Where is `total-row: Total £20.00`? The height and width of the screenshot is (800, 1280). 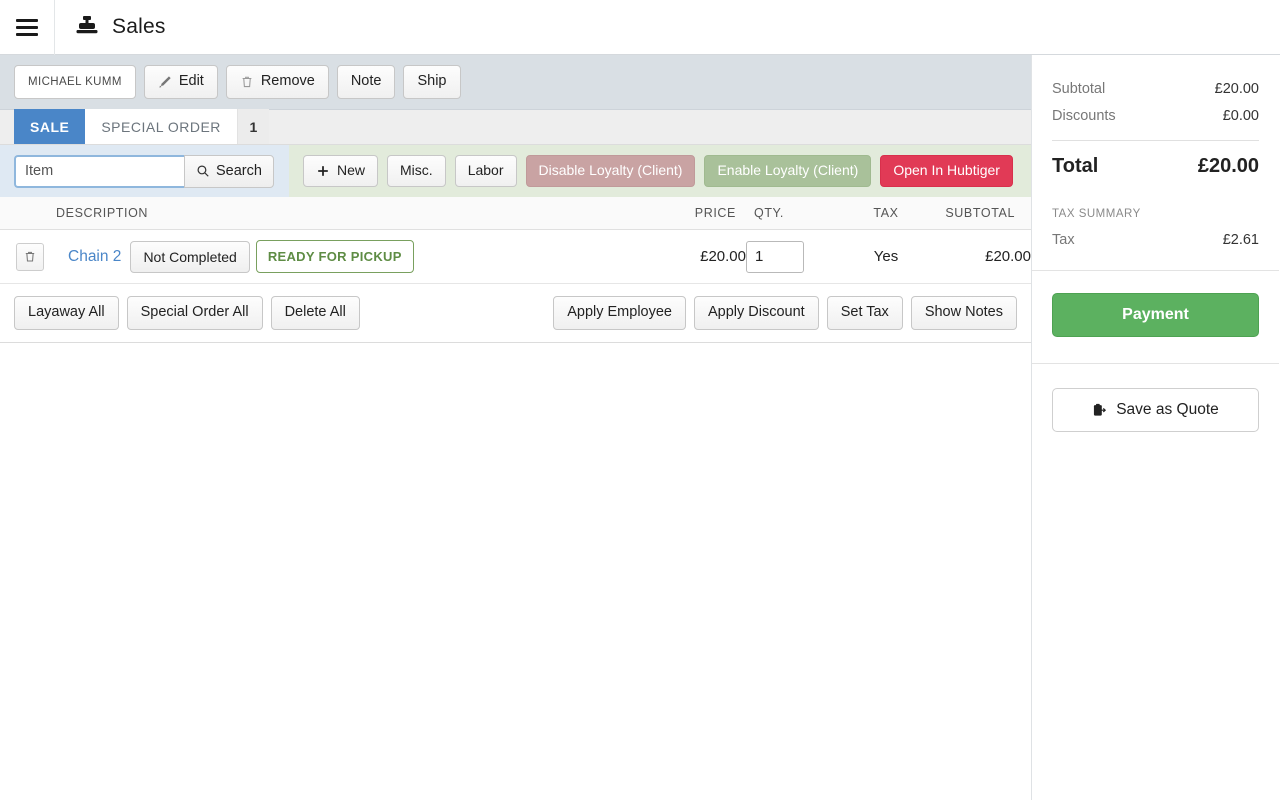 total-row: Total £20.00 is located at coordinates (1155, 166).